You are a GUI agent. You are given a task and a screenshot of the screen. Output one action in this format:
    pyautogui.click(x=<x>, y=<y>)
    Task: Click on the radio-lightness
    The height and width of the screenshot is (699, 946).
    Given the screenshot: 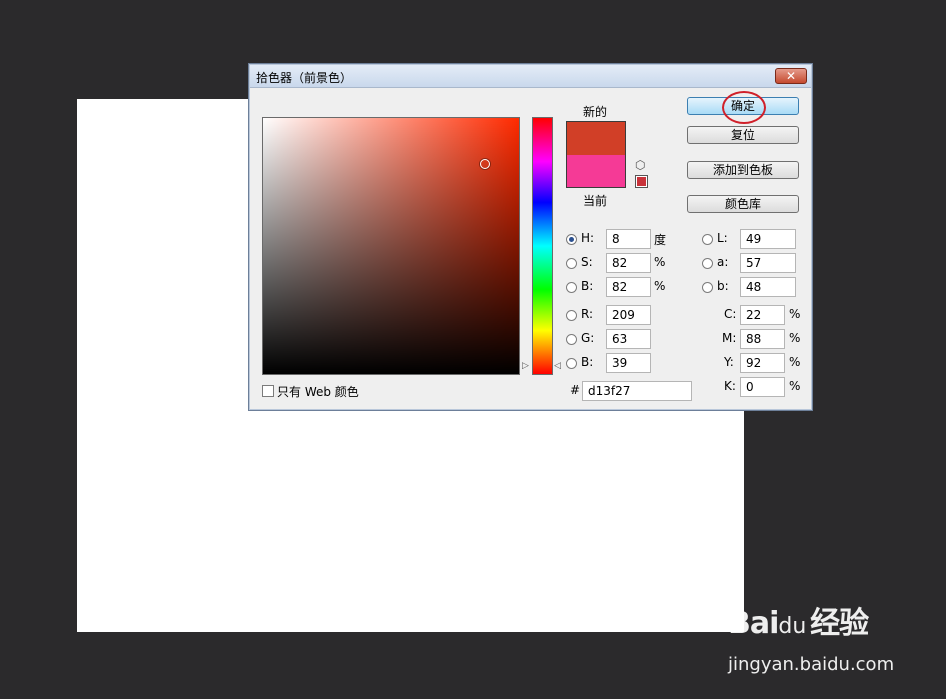 What is the action you would take?
    pyautogui.click(x=707, y=239)
    